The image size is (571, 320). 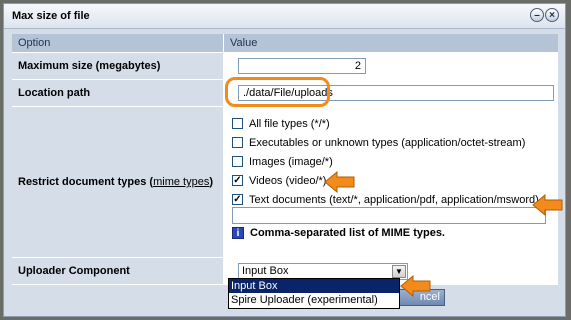 What do you see at coordinates (552, 15) in the screenshot?
I see `close-icon: ×` at bounding box center [552, 15].